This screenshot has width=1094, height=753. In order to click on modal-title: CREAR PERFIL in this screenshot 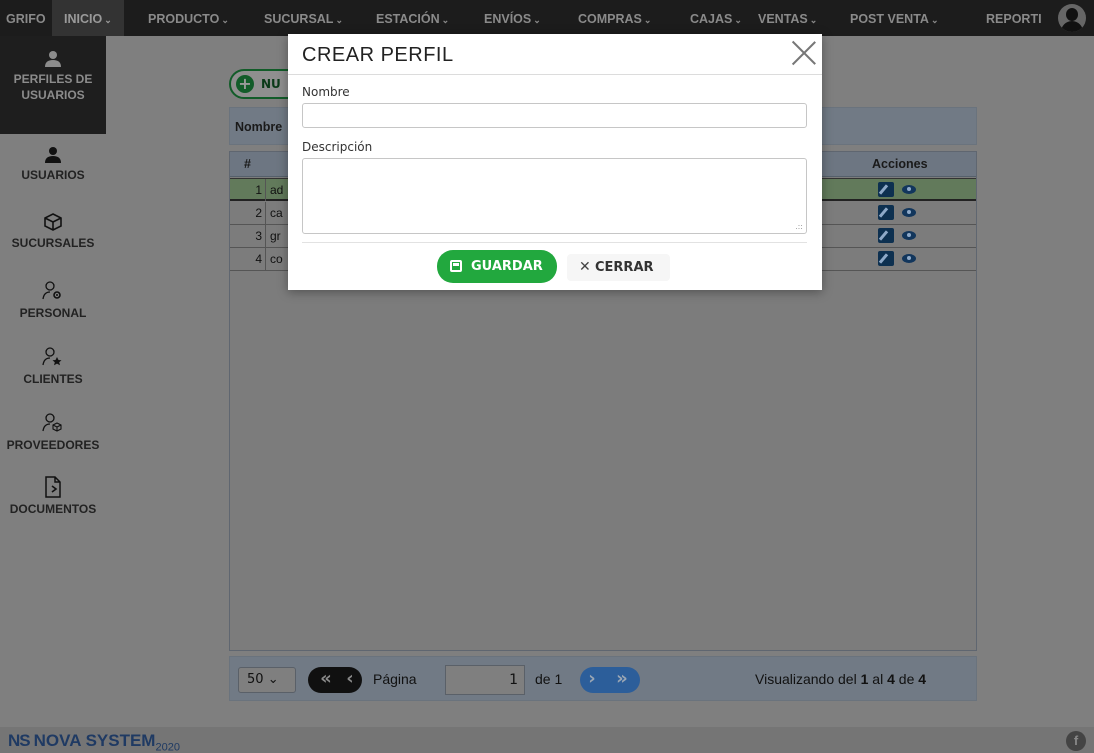, I will do `click(378, 55)`.